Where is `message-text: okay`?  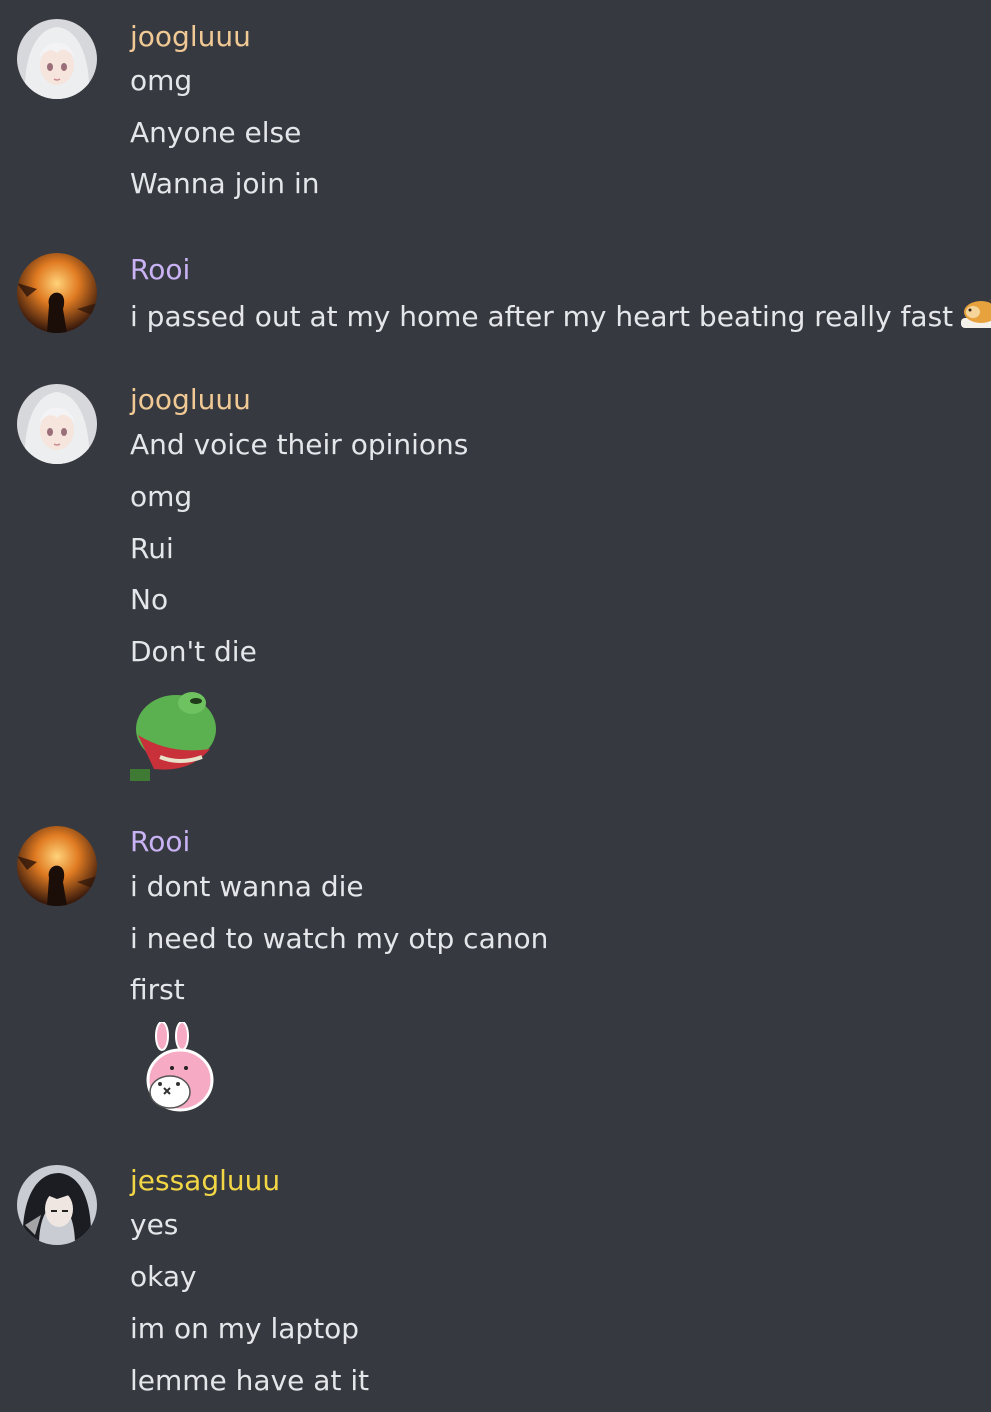 message-text: okay is located at coordinates (163, 1276).